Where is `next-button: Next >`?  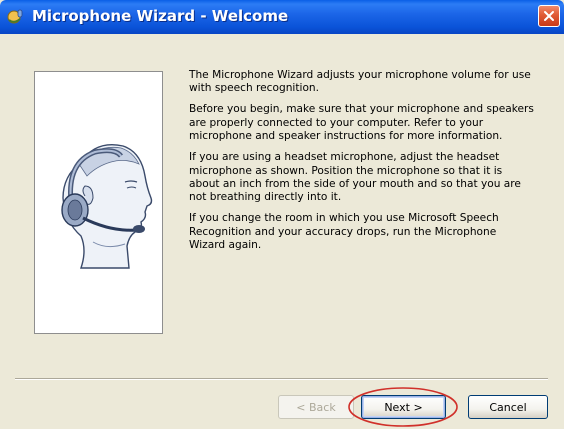 next-button: Next > is located at coordinates (403, 407).